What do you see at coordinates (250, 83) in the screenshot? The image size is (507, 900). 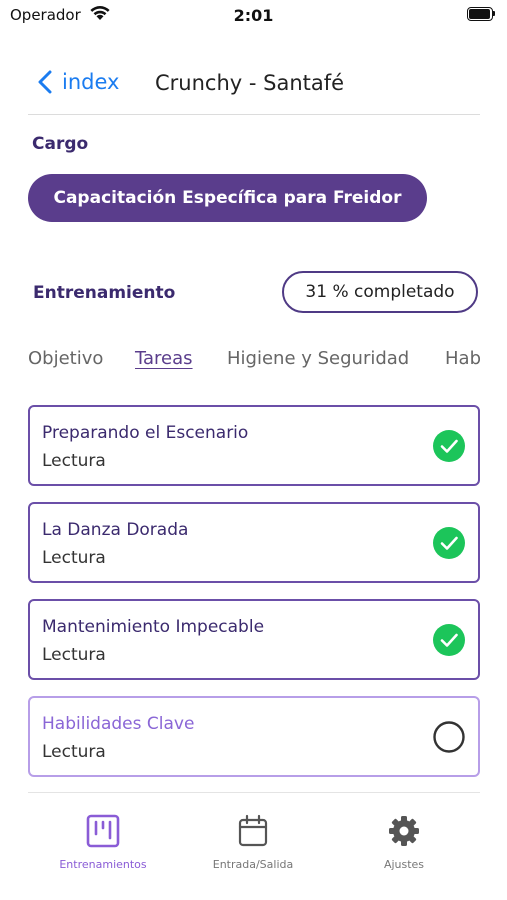 I see `page-title: Crunchy - Santafé` at bounding box center [250, 83].